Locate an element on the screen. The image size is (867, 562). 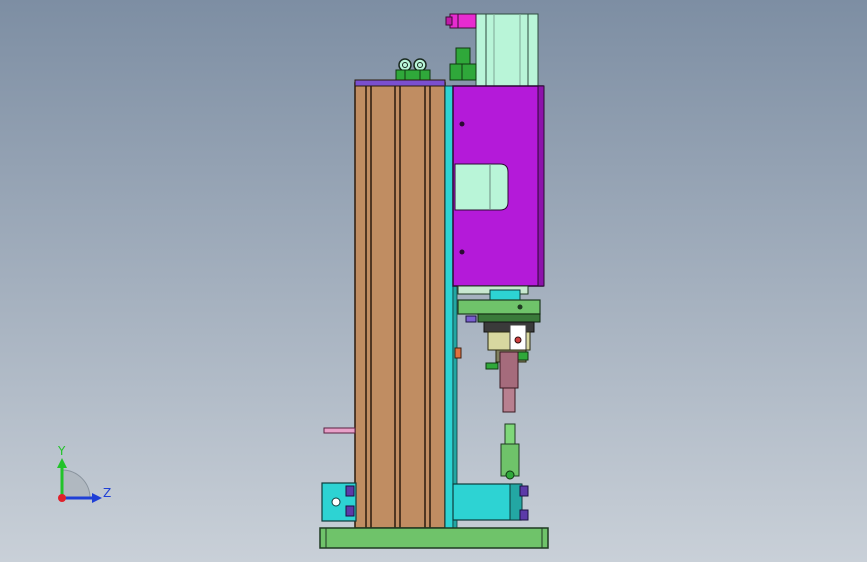
rail-stop-bolt is located at coordinates (458, 353).